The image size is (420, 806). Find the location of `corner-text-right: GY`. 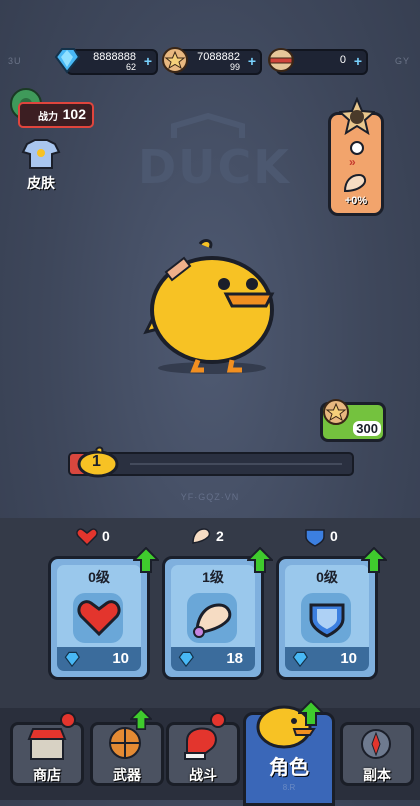

corner-text-right: GY is located at coordinates (402, 61).